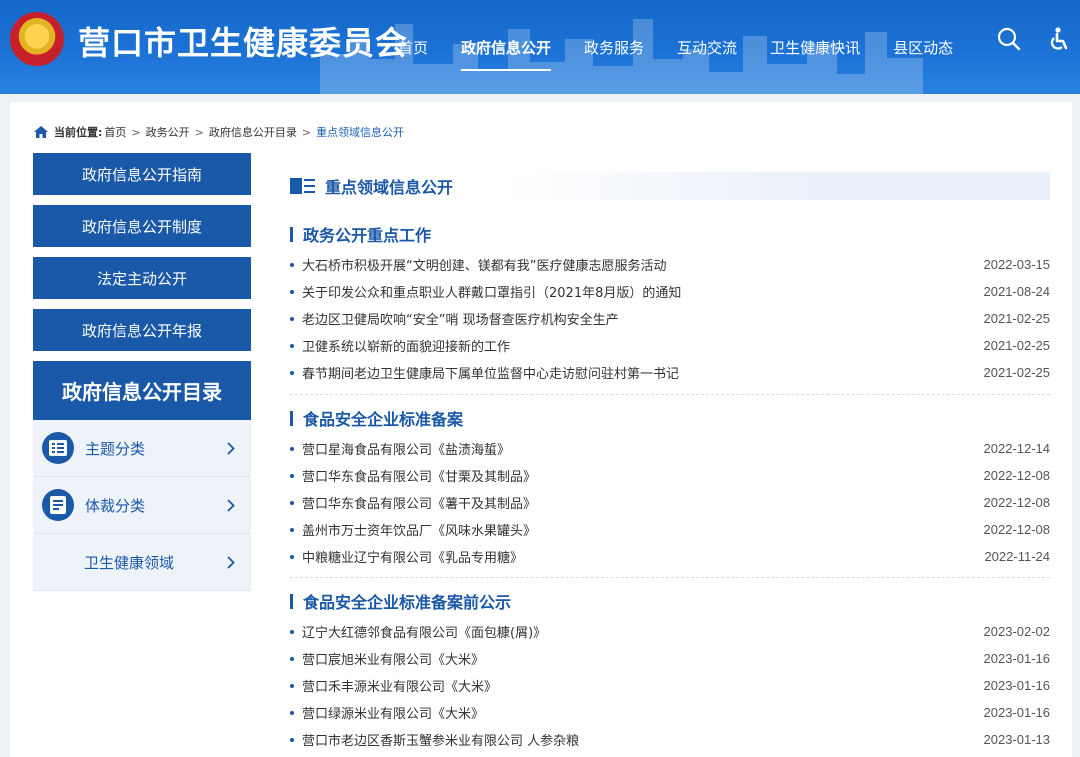 Image resolution: width=1080 pixels, height=757 pixels. I want to click on news-title: 盖州市万士资年饮品厂《风味水果罐头》, so click(419, 529).